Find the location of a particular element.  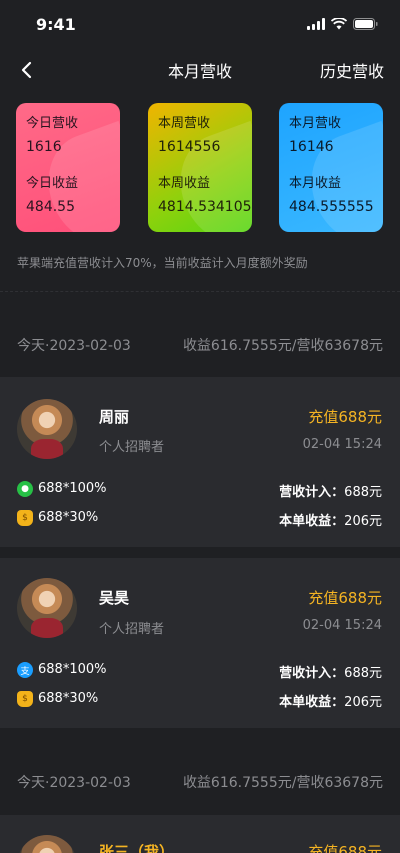

week-revenue-value: 1614556 is located at coordinates (189, 147).